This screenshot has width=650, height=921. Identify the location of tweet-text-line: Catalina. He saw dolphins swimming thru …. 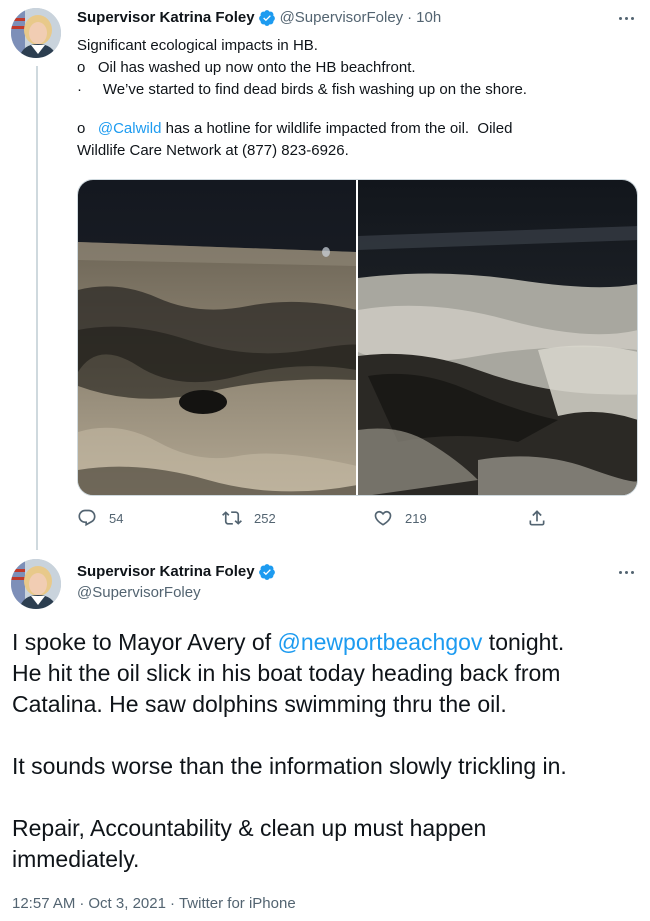
(259, 704).